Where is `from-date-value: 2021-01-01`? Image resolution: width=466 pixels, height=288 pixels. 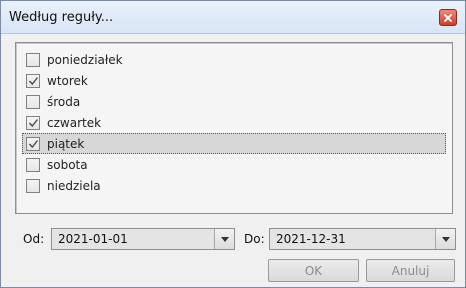
from-date-value: 2021-01-01 is located at coordinates (93, 239).